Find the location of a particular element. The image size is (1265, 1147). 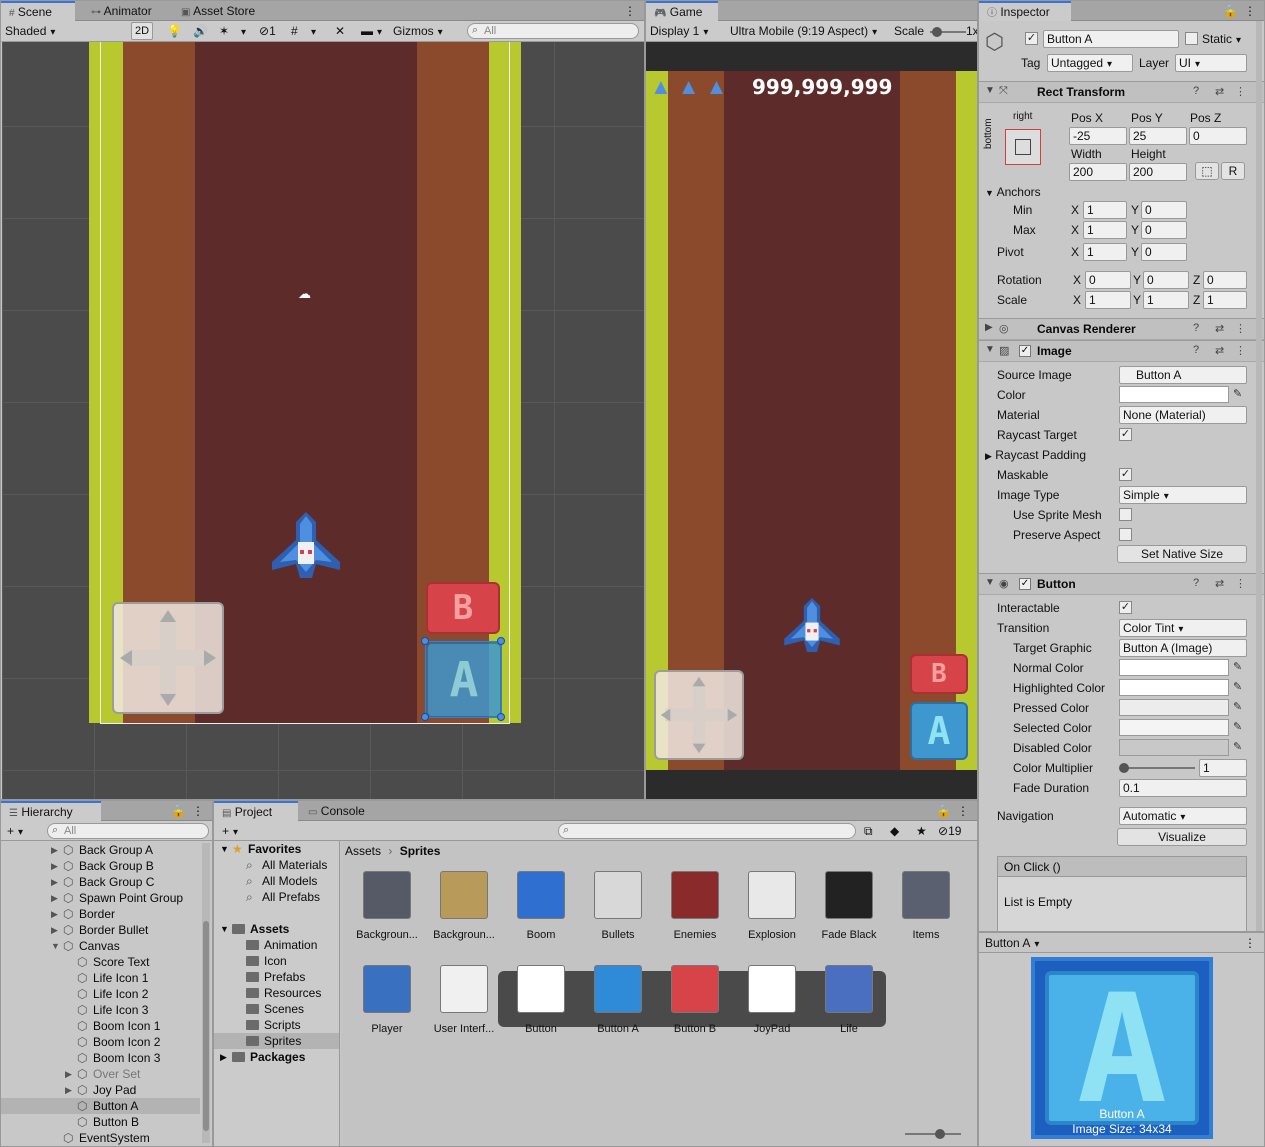

pos-z-field: 0 is located at coordinates (1218, 136).